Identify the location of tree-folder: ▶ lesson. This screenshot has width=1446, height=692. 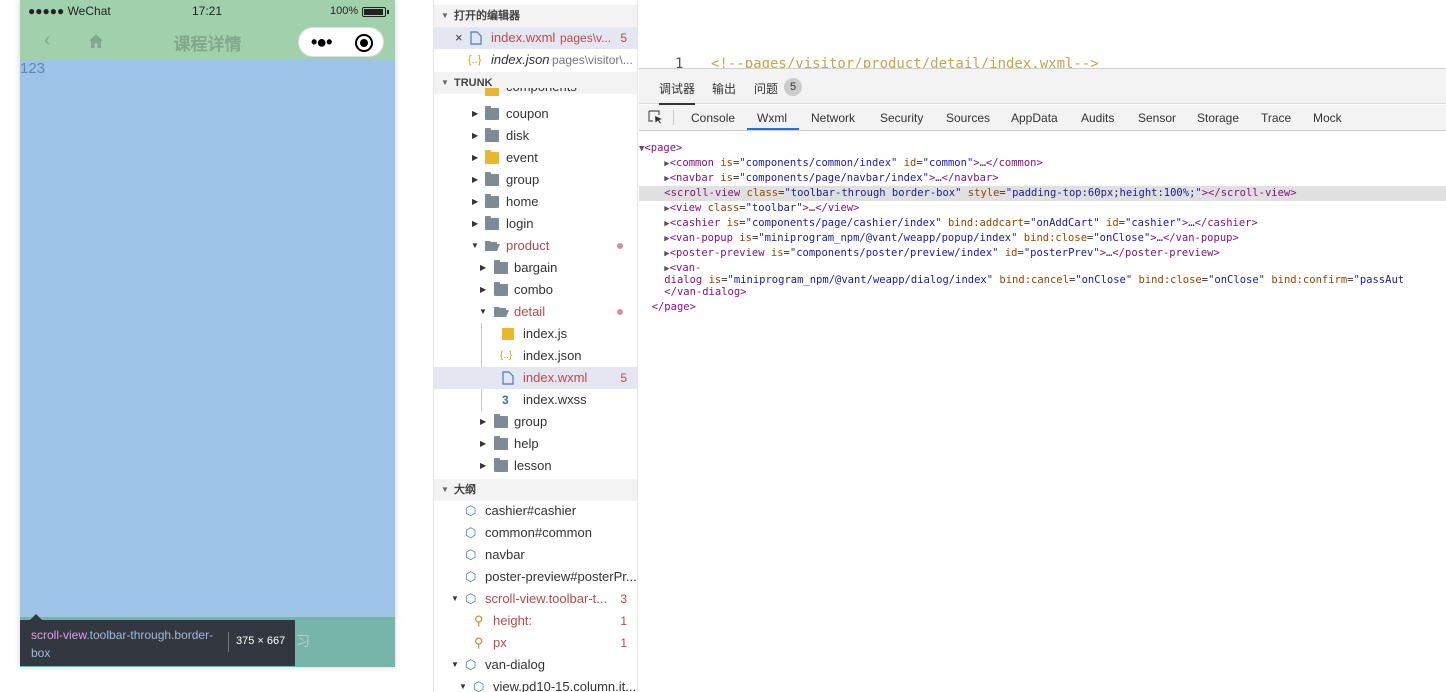
(535, 466).